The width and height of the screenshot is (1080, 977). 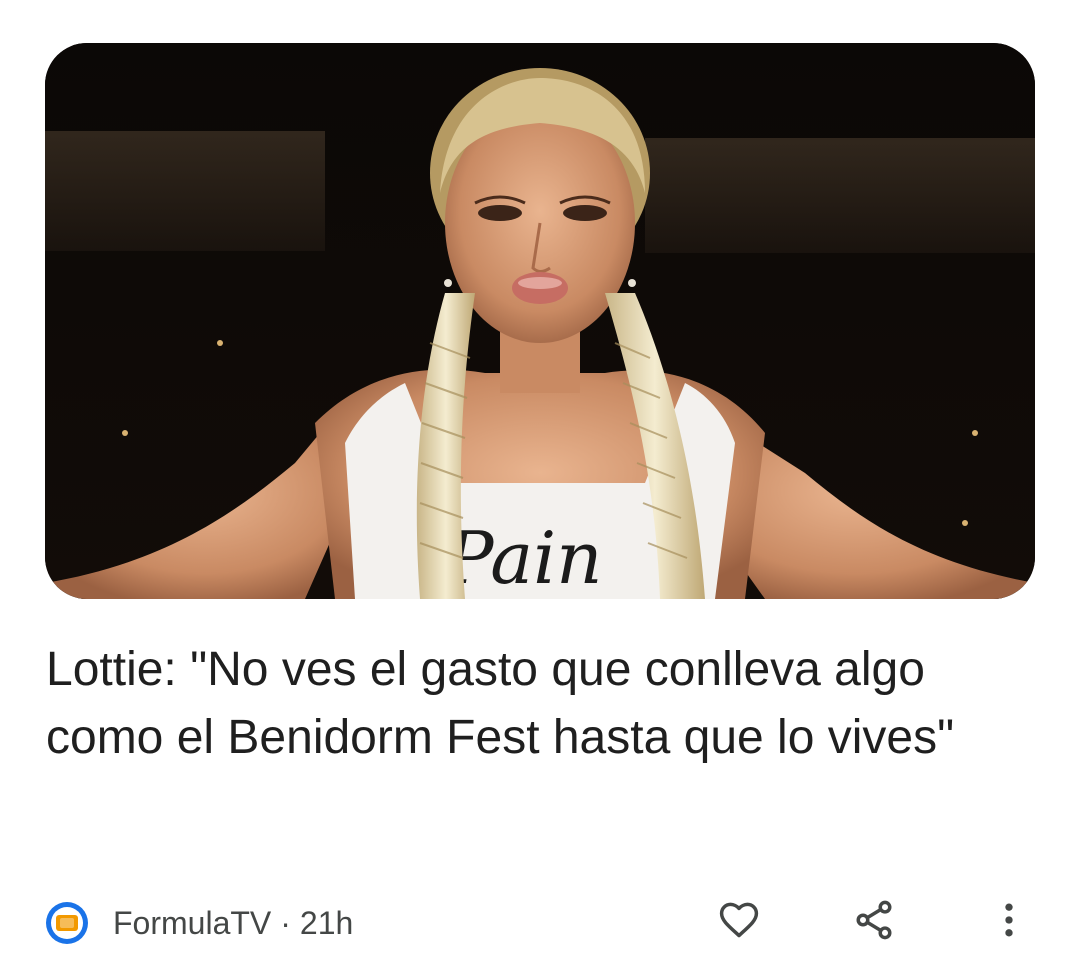 I want to click on published-time: 21h, so click(x=326, y=922).